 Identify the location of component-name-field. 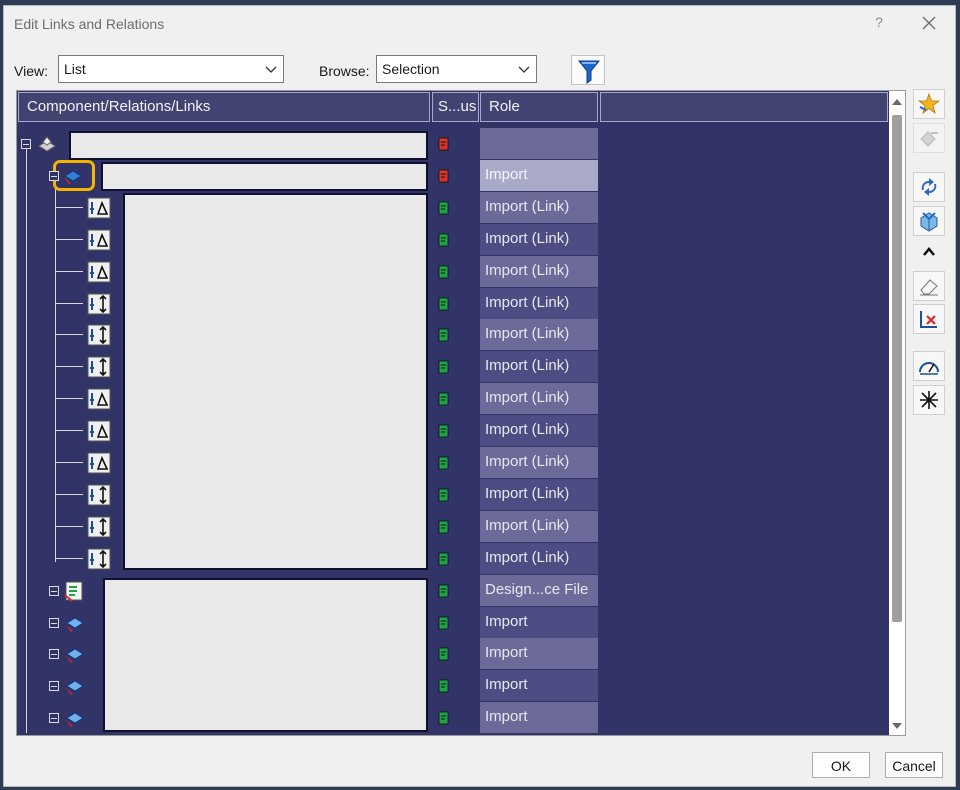
(248, 145).